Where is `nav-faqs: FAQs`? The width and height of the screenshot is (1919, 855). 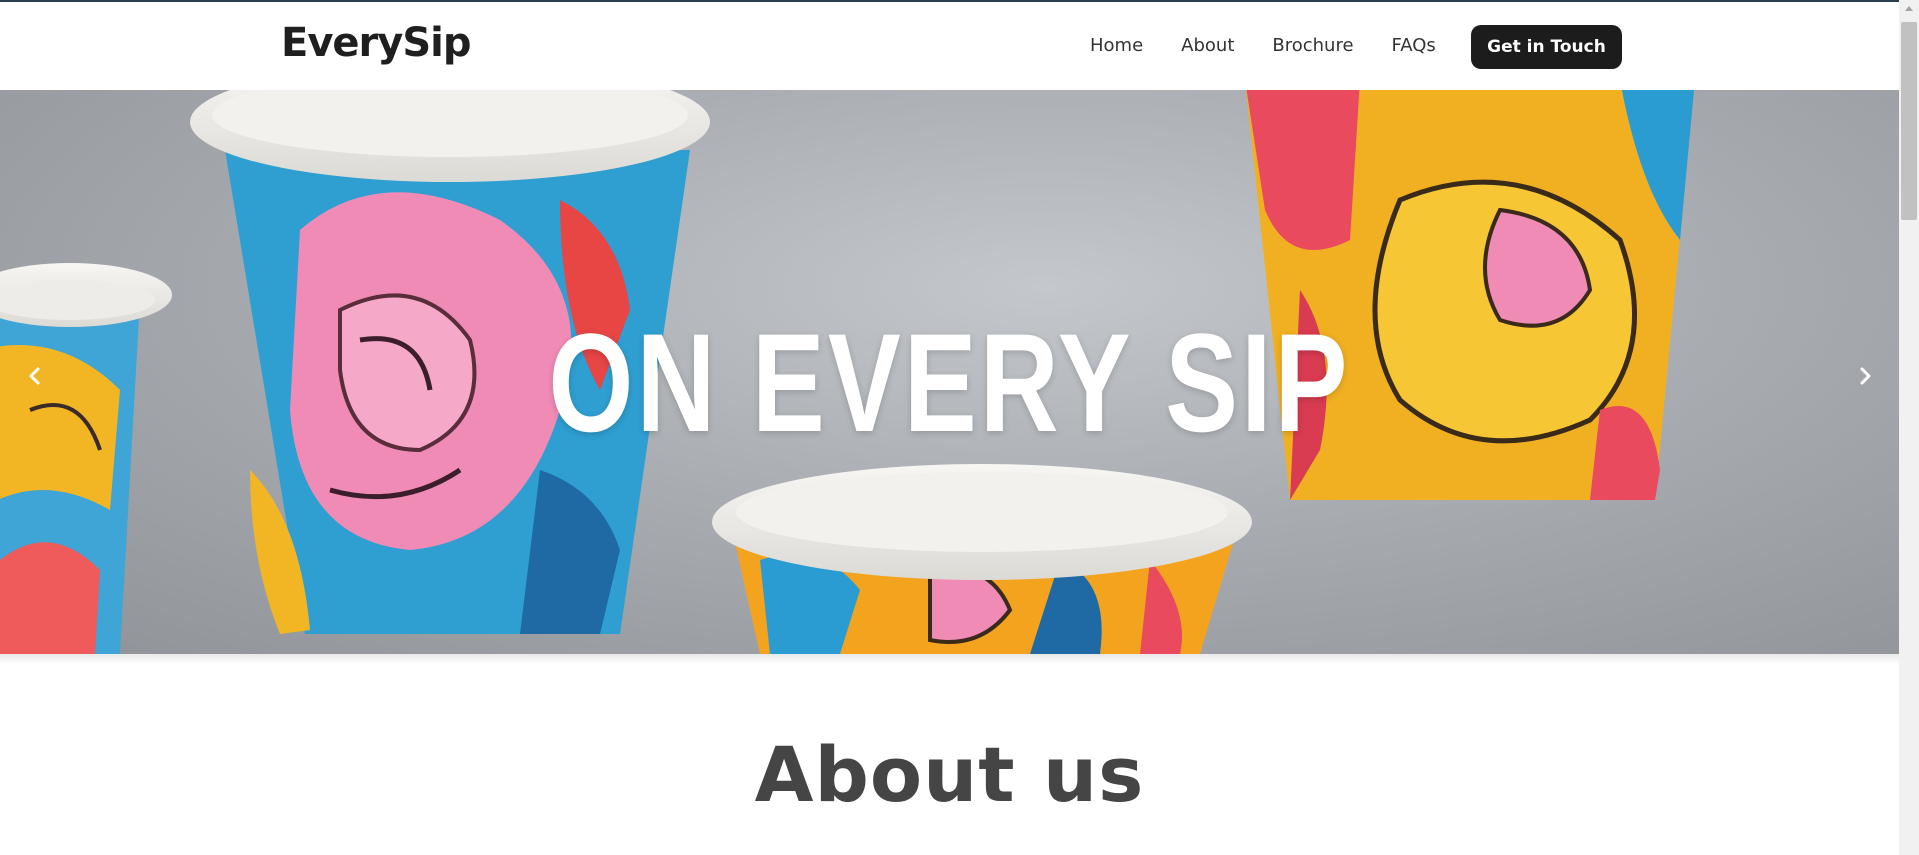 nav-faqs: FAQs is located at coordinates (1414, 45).